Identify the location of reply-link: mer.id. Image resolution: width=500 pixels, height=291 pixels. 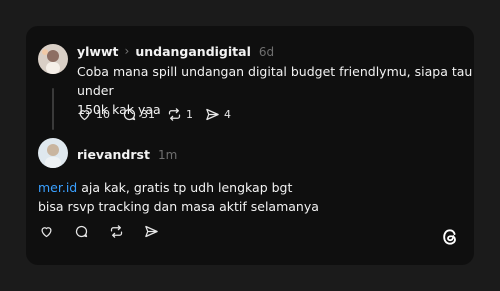
(57, 187).